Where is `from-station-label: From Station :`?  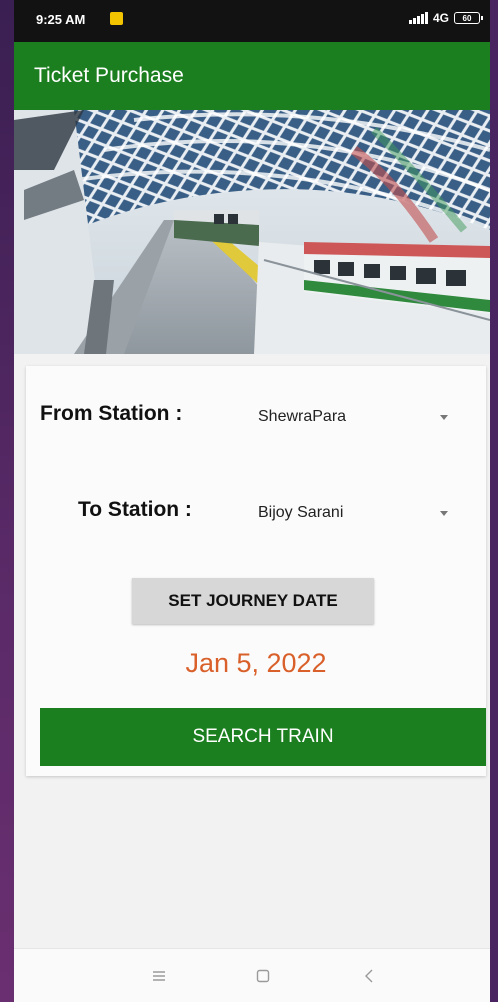
from-station-label: From Station : is located at coordinates (111, 413).